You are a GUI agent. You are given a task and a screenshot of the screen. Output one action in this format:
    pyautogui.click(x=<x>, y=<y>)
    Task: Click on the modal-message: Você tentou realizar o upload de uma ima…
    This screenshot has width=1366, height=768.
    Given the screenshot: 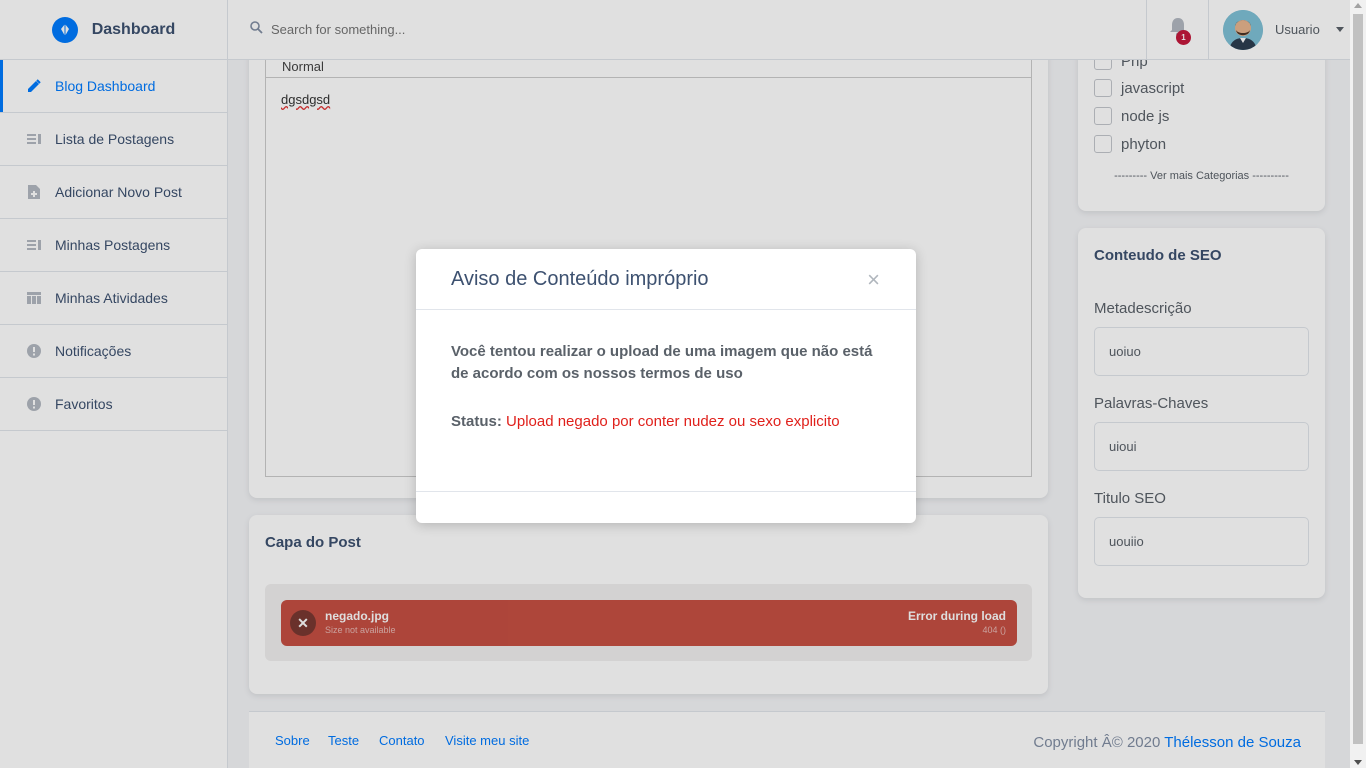 What is the action you would take?
    pyautogui.click(x=662, y=362)
    